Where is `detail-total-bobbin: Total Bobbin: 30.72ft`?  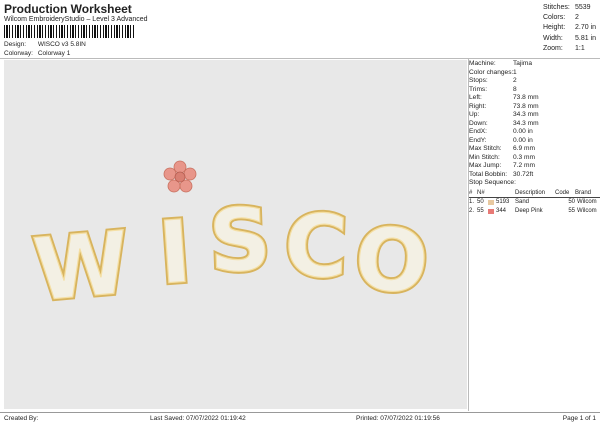
detail-total-bobbin: Total Bobbin: 30.72ft is located at coordinates (501, 174).